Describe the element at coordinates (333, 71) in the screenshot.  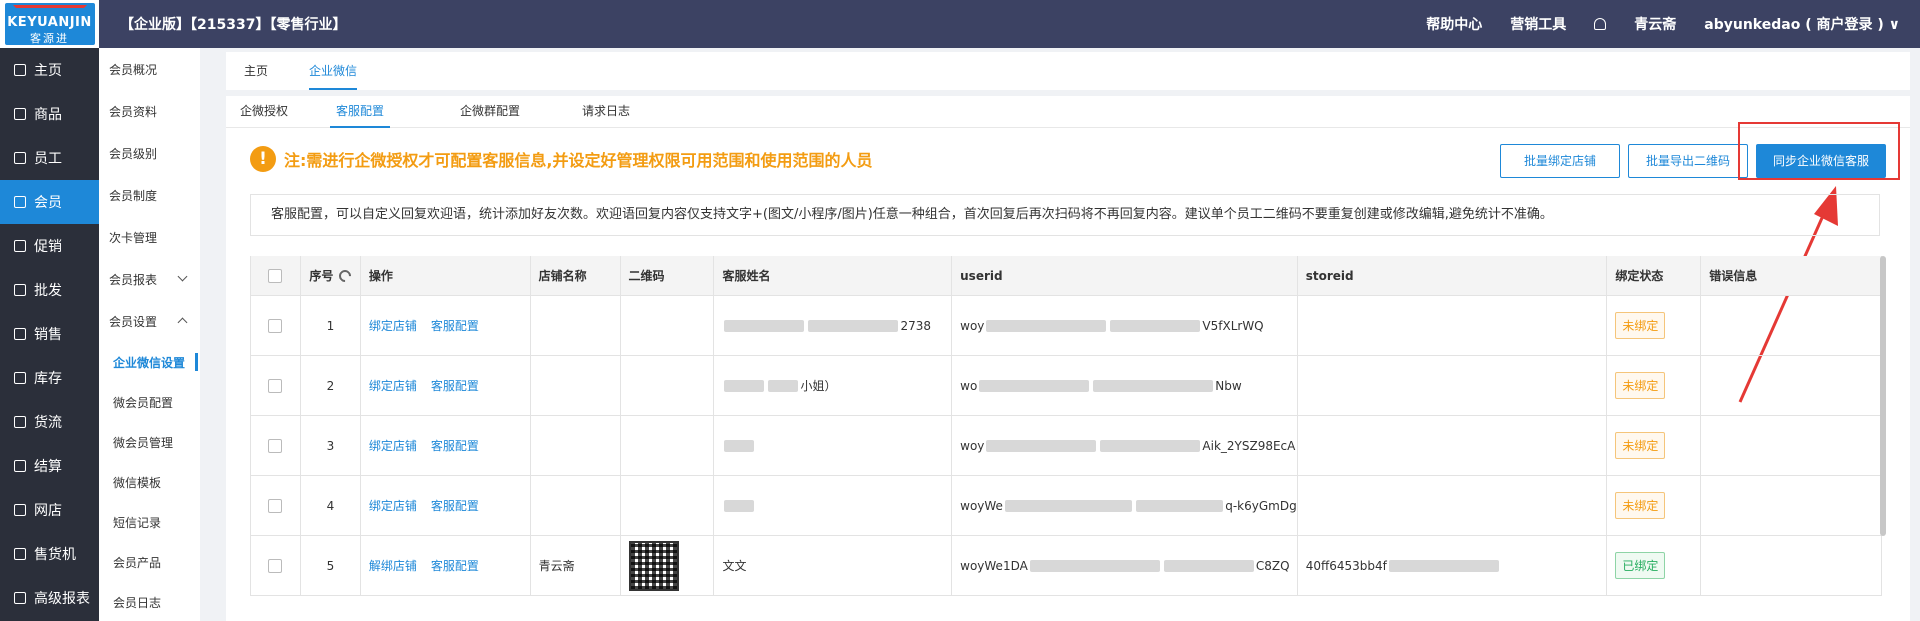
I see `tab-wecom: 企业微信` at that location.